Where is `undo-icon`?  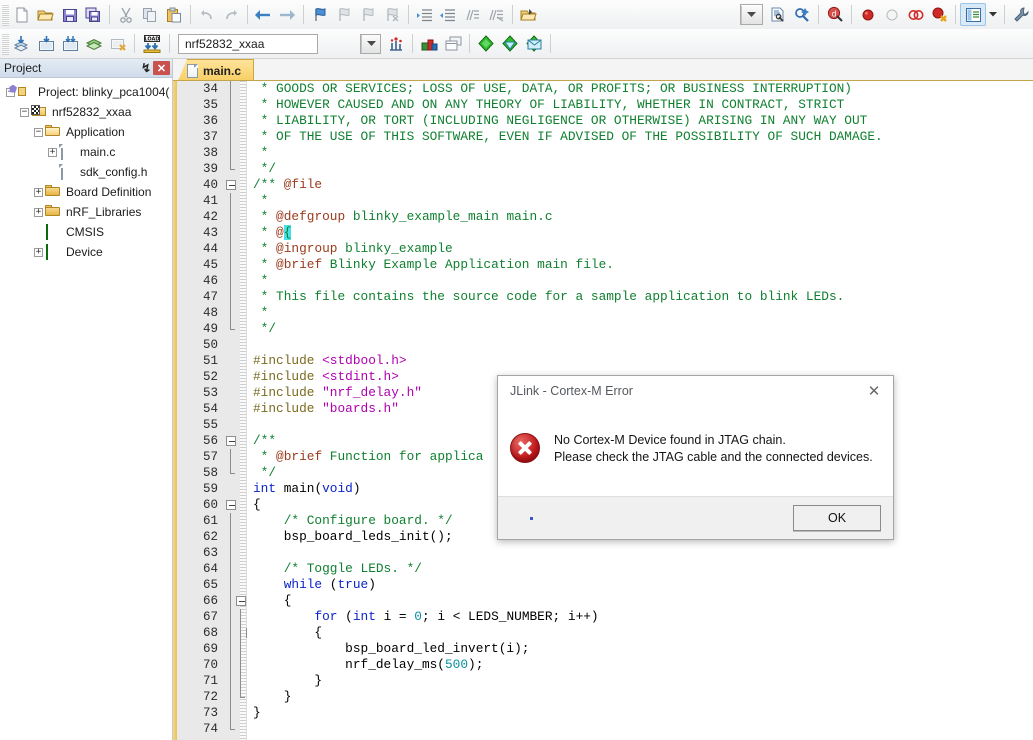 undo-icon is located at coordinates (207, 14).